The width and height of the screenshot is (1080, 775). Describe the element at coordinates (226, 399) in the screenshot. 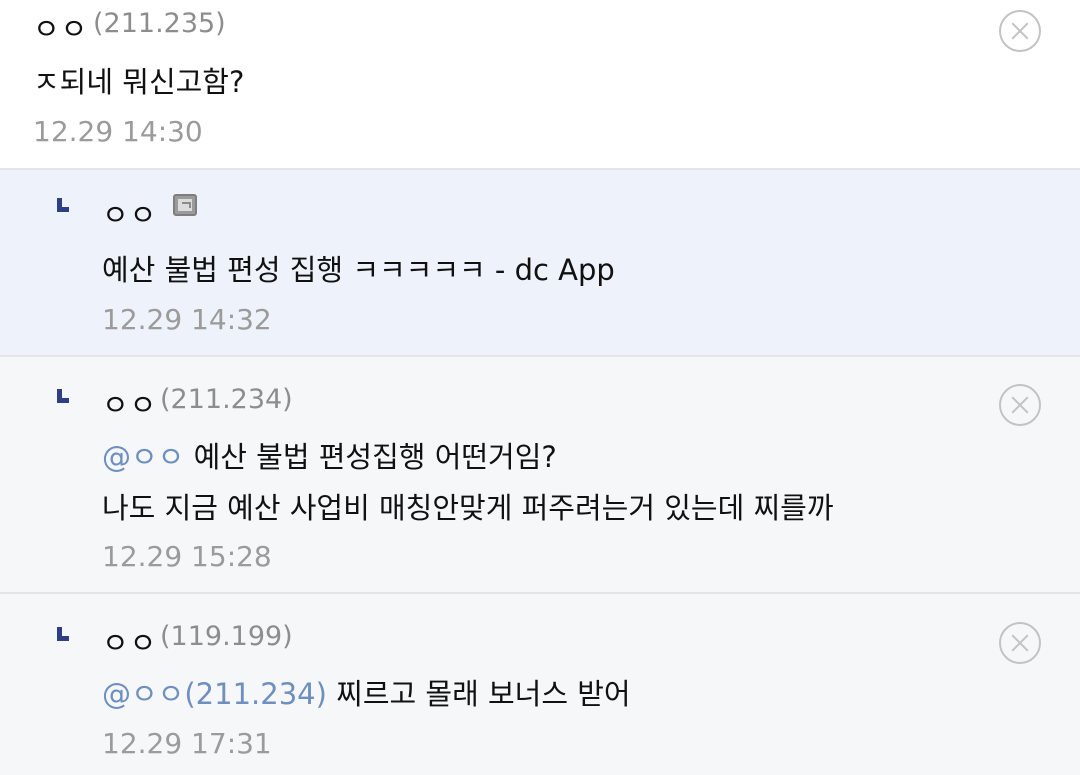

I see `comment-ip: (211.234)` at that location.